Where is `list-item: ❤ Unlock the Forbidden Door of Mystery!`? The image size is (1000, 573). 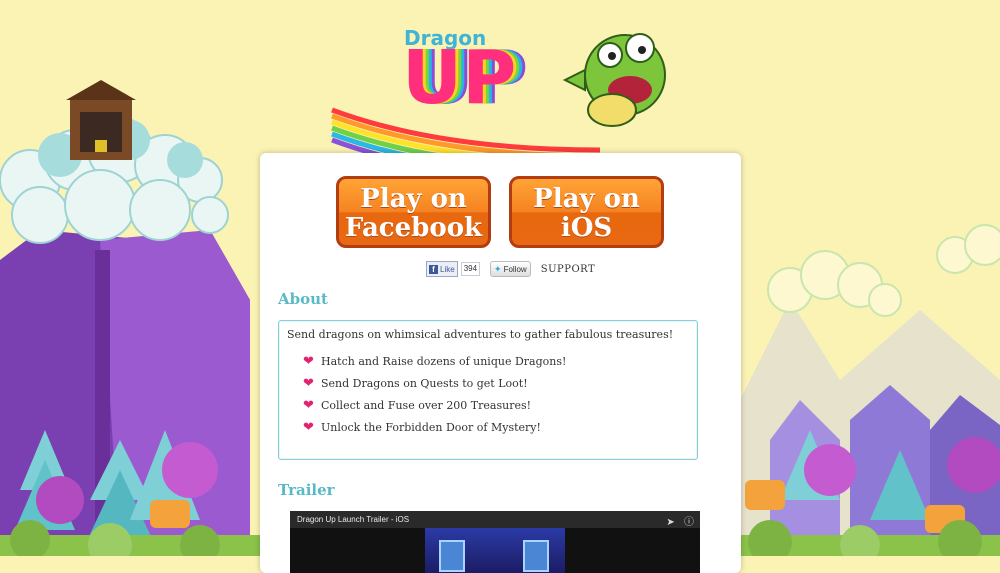 list-item: ❤ Unlock the Forbidden Door of Mystery! is located at coordinates (434, 427).